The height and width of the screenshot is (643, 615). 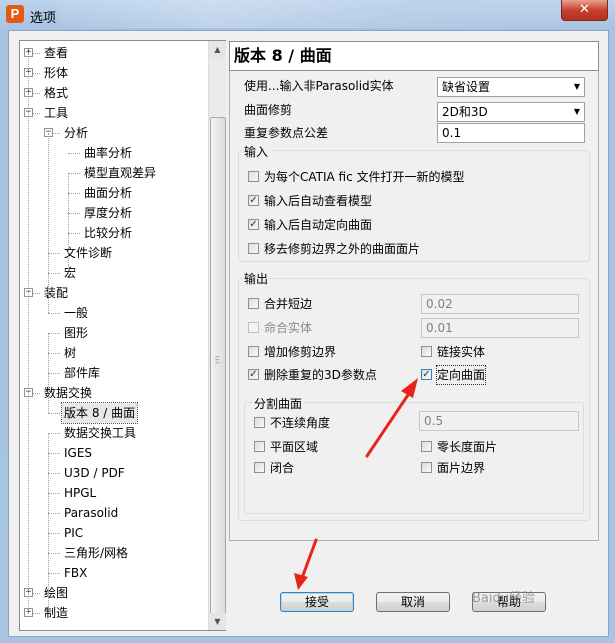 I want to click on watermark: Baidu经验, so click(x=503, y=598).